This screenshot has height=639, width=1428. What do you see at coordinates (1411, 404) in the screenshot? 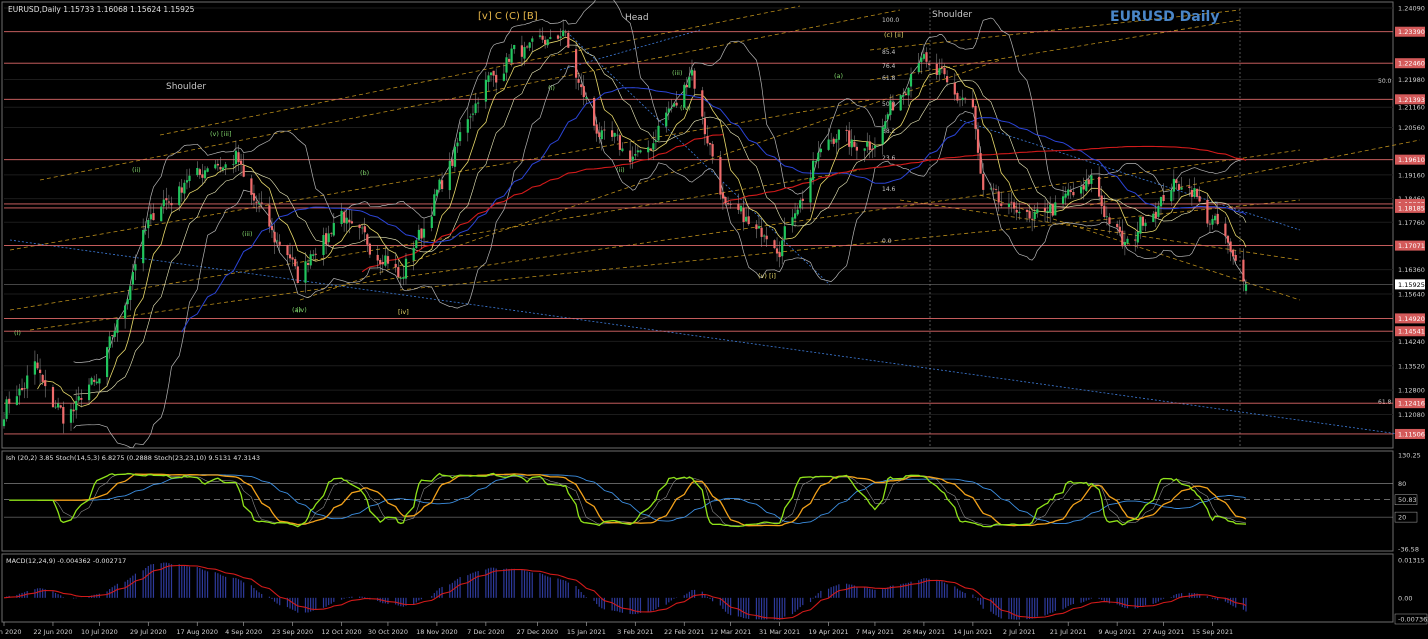
I see `level-price-label: 1.12416` at bounding box center [1411, 404].